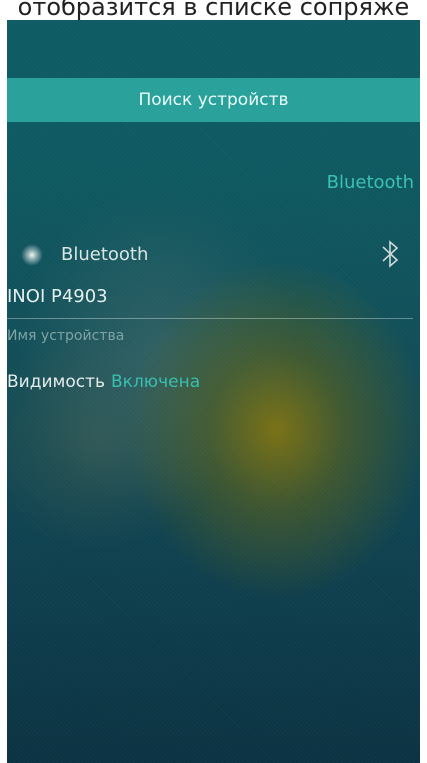  Describe the element at coordinates (105, 254) in the screenshot. I see `bluetooth-label: Bluetooth` at that location.